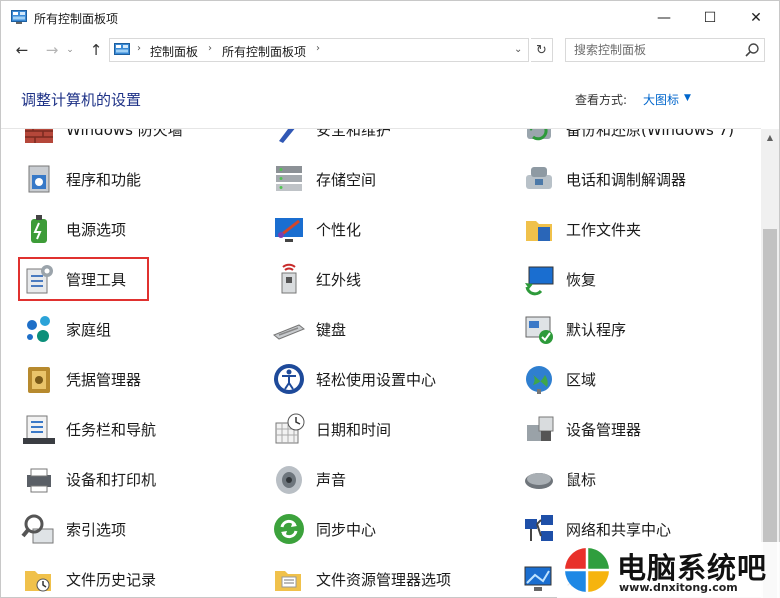 This screenshot has width=780, height=598. Describe the element at coordinates (111, 429) in the screenshot. I see `item-label: 任务栏和导航` at that location.